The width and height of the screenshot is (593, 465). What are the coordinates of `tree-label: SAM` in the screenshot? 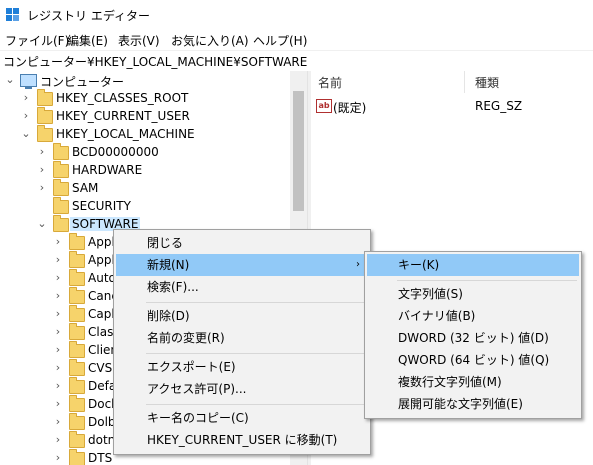 It's located at (85, 188).